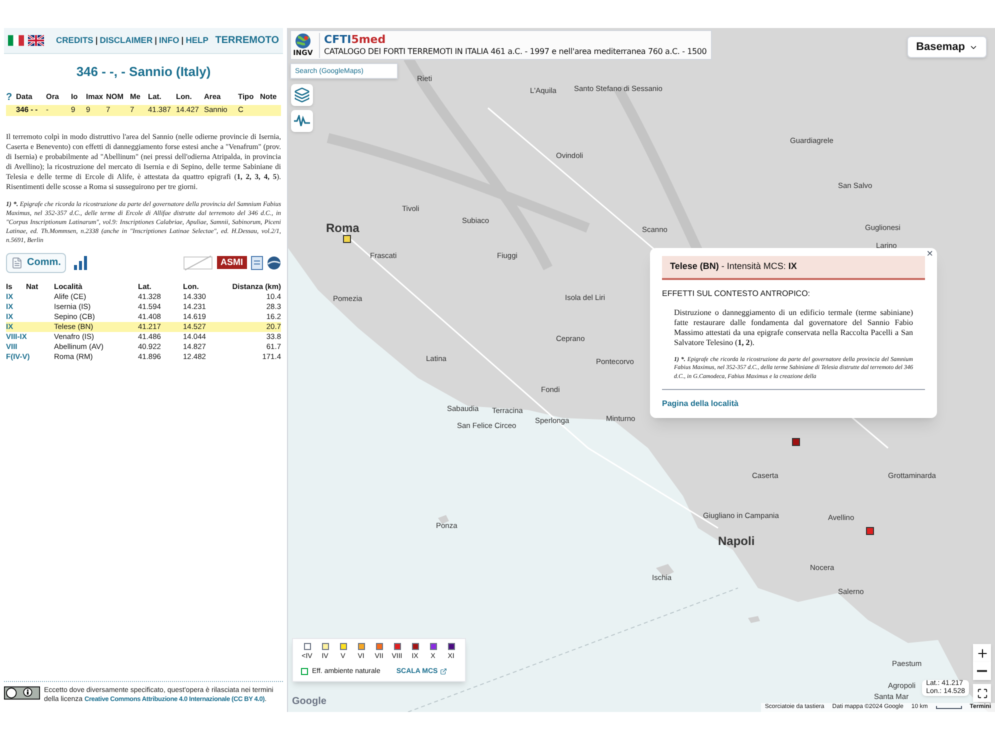 This screenshot has height=746, width=995. What do you see at coordinates (303, 41) in the screenshot?
I see `globe-logo-icon` at bounding box center [303, 41].